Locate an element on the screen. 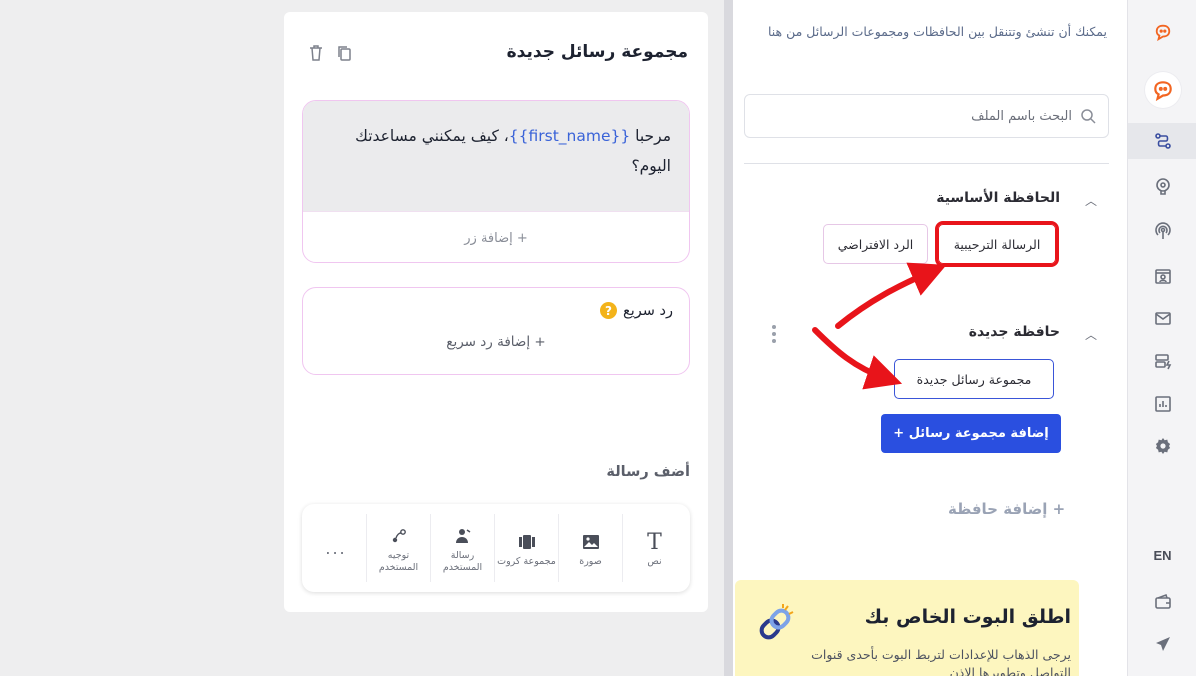  help-icon: ? is located at coordinates (609, 310).